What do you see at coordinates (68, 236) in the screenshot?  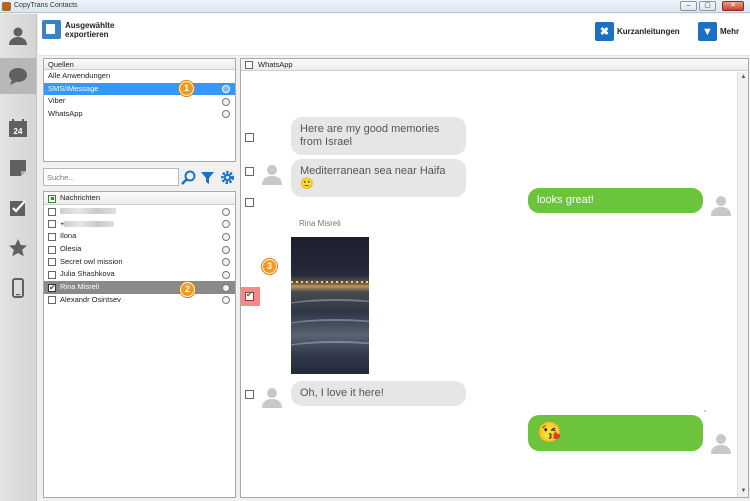 I see `contact-name: Ilona` at bounding box center [68, 236].